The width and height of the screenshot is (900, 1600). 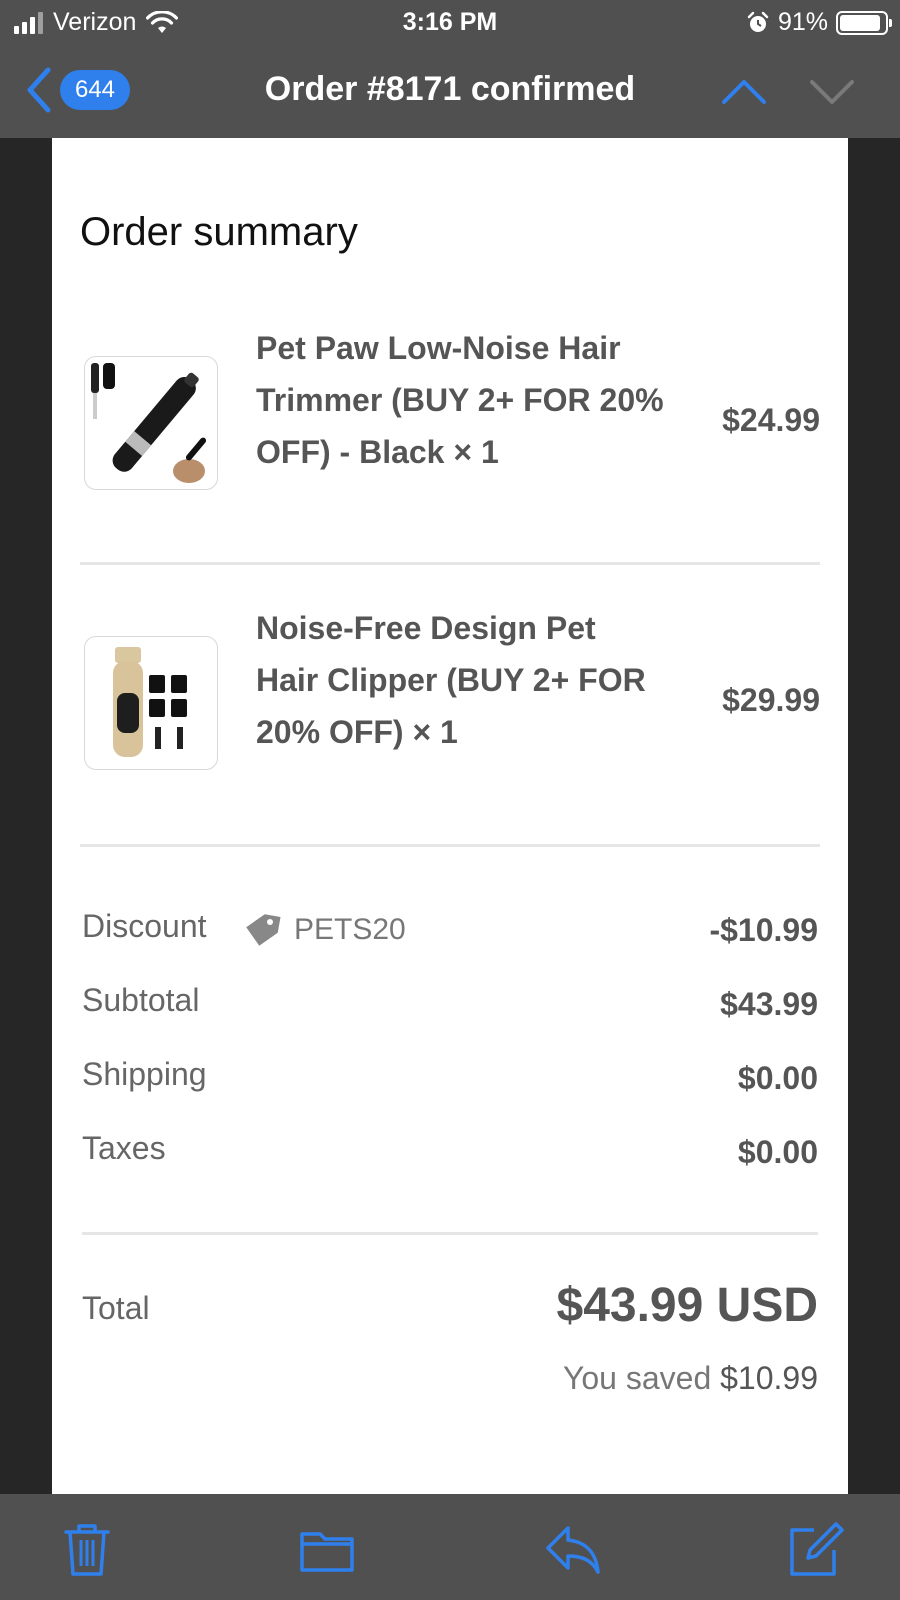 I want to click on savings-prefix: You saved, so click(x=637, y=1378).